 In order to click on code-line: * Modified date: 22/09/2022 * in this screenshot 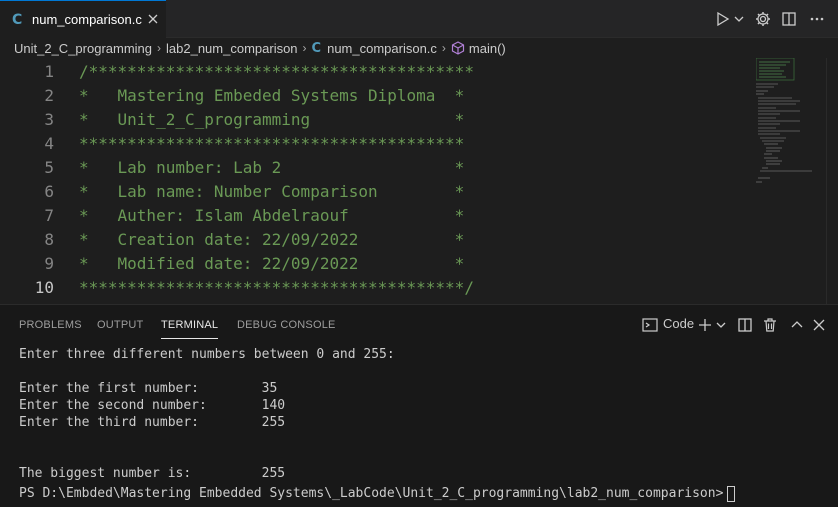, I will do `click(272, 263)`.